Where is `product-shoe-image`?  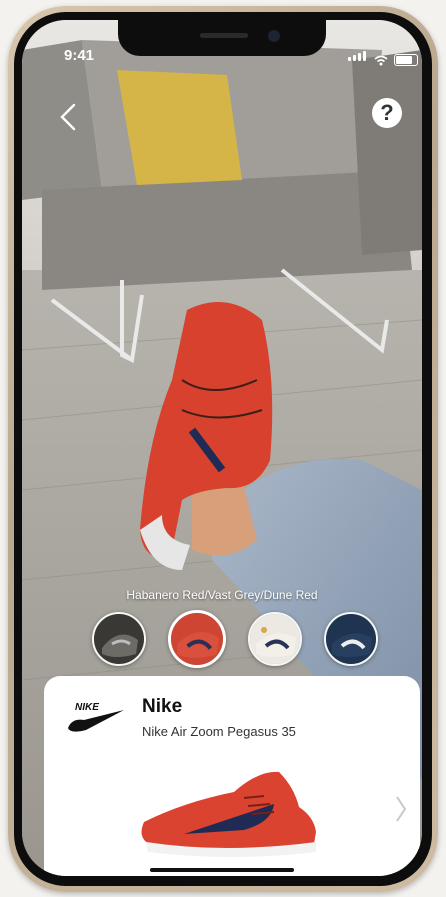
product-shoe-image is located at coordinates (228, 814).